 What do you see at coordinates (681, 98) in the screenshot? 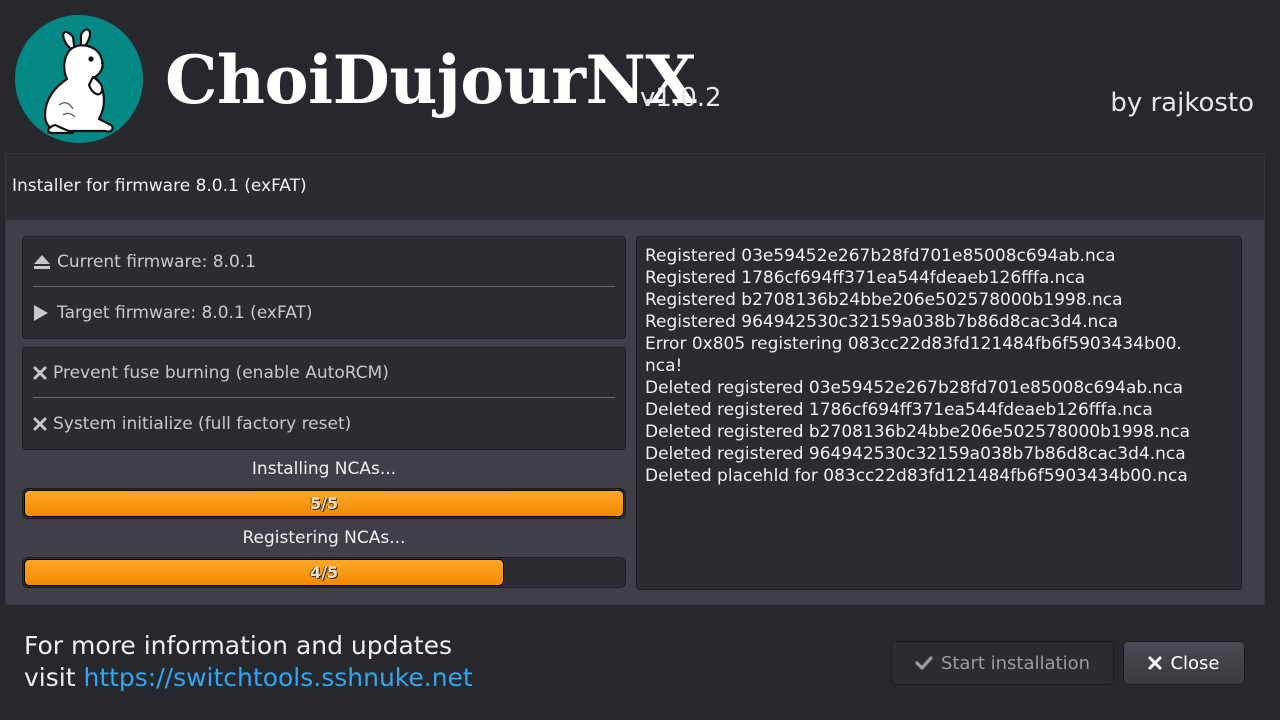
I see `app-version: v1.0.2` at bounding box center [681, 98].